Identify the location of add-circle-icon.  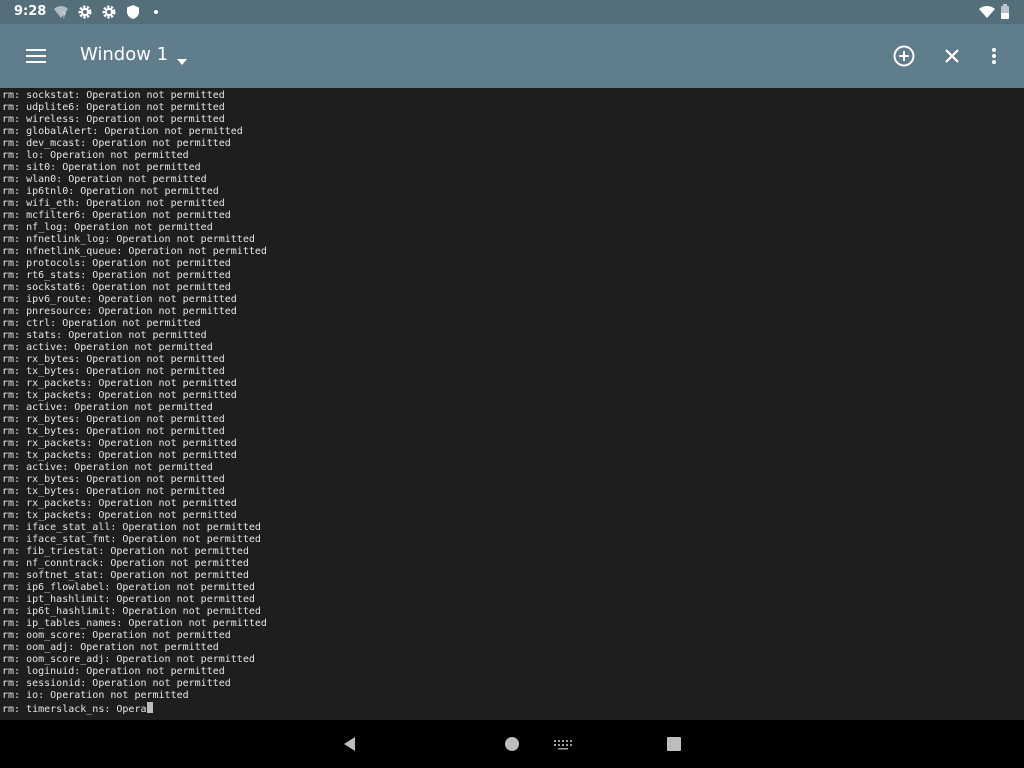
(904, 56).